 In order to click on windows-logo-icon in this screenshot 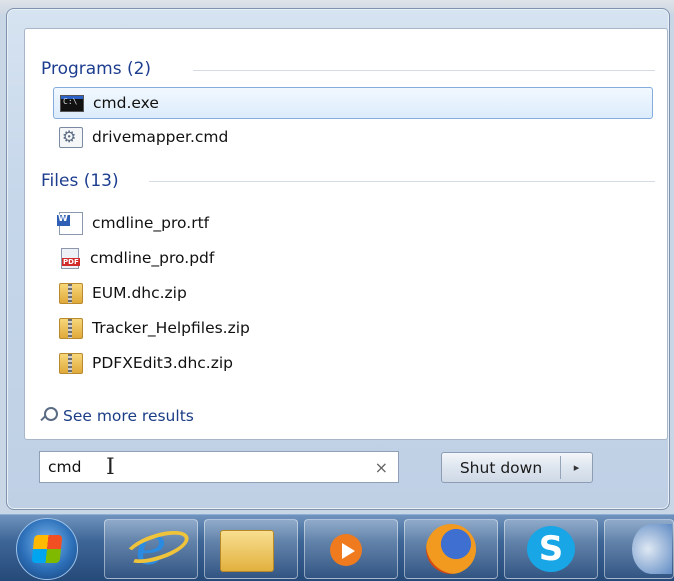, I will do `click(47, 549)`.